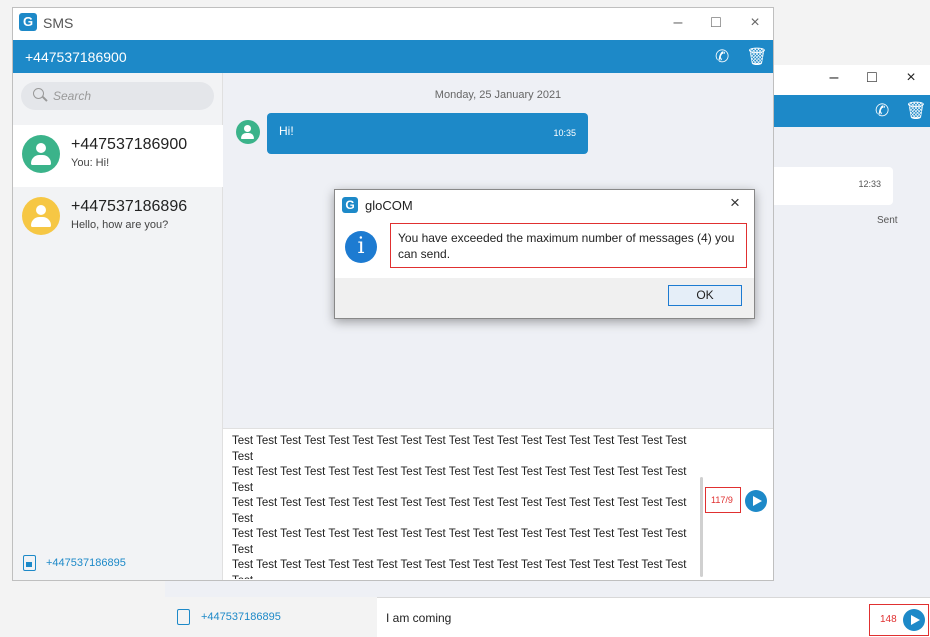 This screenshot has height=637, width=930. Describe the element at coordinates (418, 618) in the screenshot. I see `message-input-text: I am coming` at that location.